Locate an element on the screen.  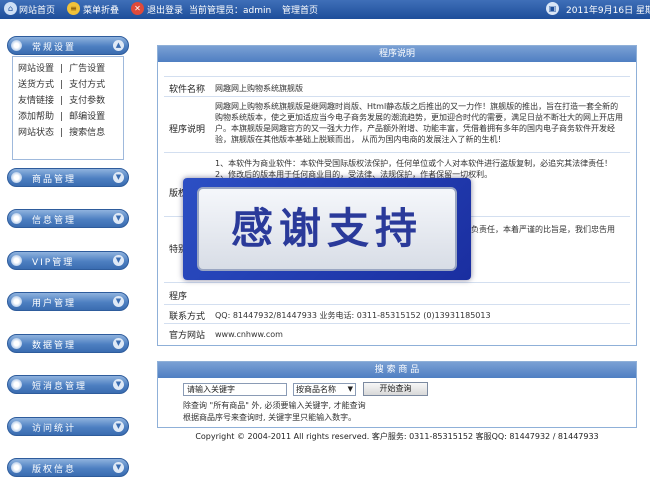
row-label: 程序说明 is located at coordinates (187, 130).